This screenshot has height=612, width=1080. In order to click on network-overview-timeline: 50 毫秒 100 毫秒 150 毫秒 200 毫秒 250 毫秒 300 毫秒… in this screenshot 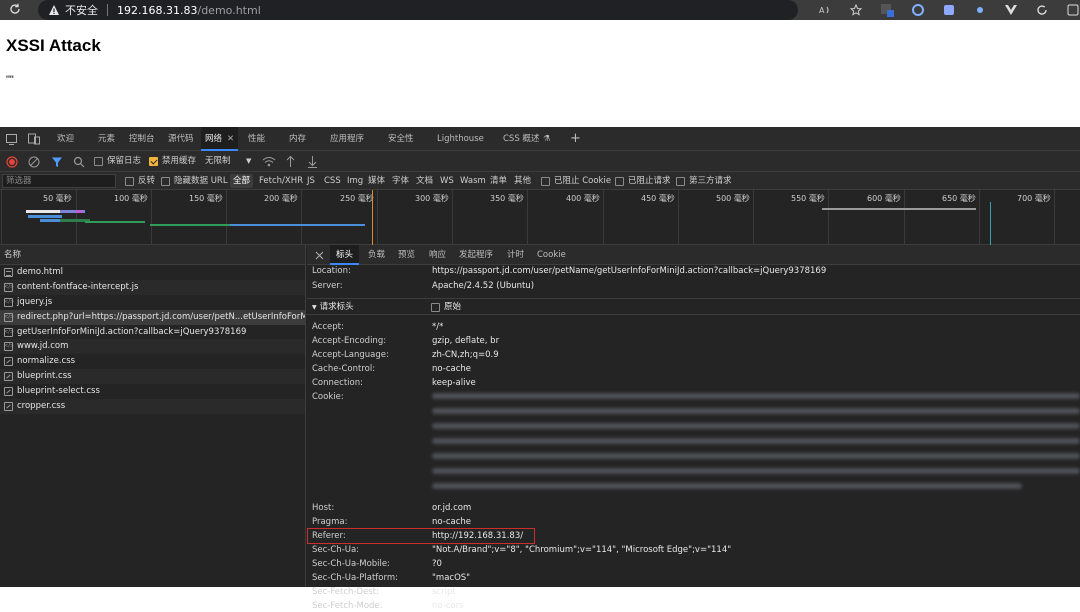, I will do `click(540, 217)`.